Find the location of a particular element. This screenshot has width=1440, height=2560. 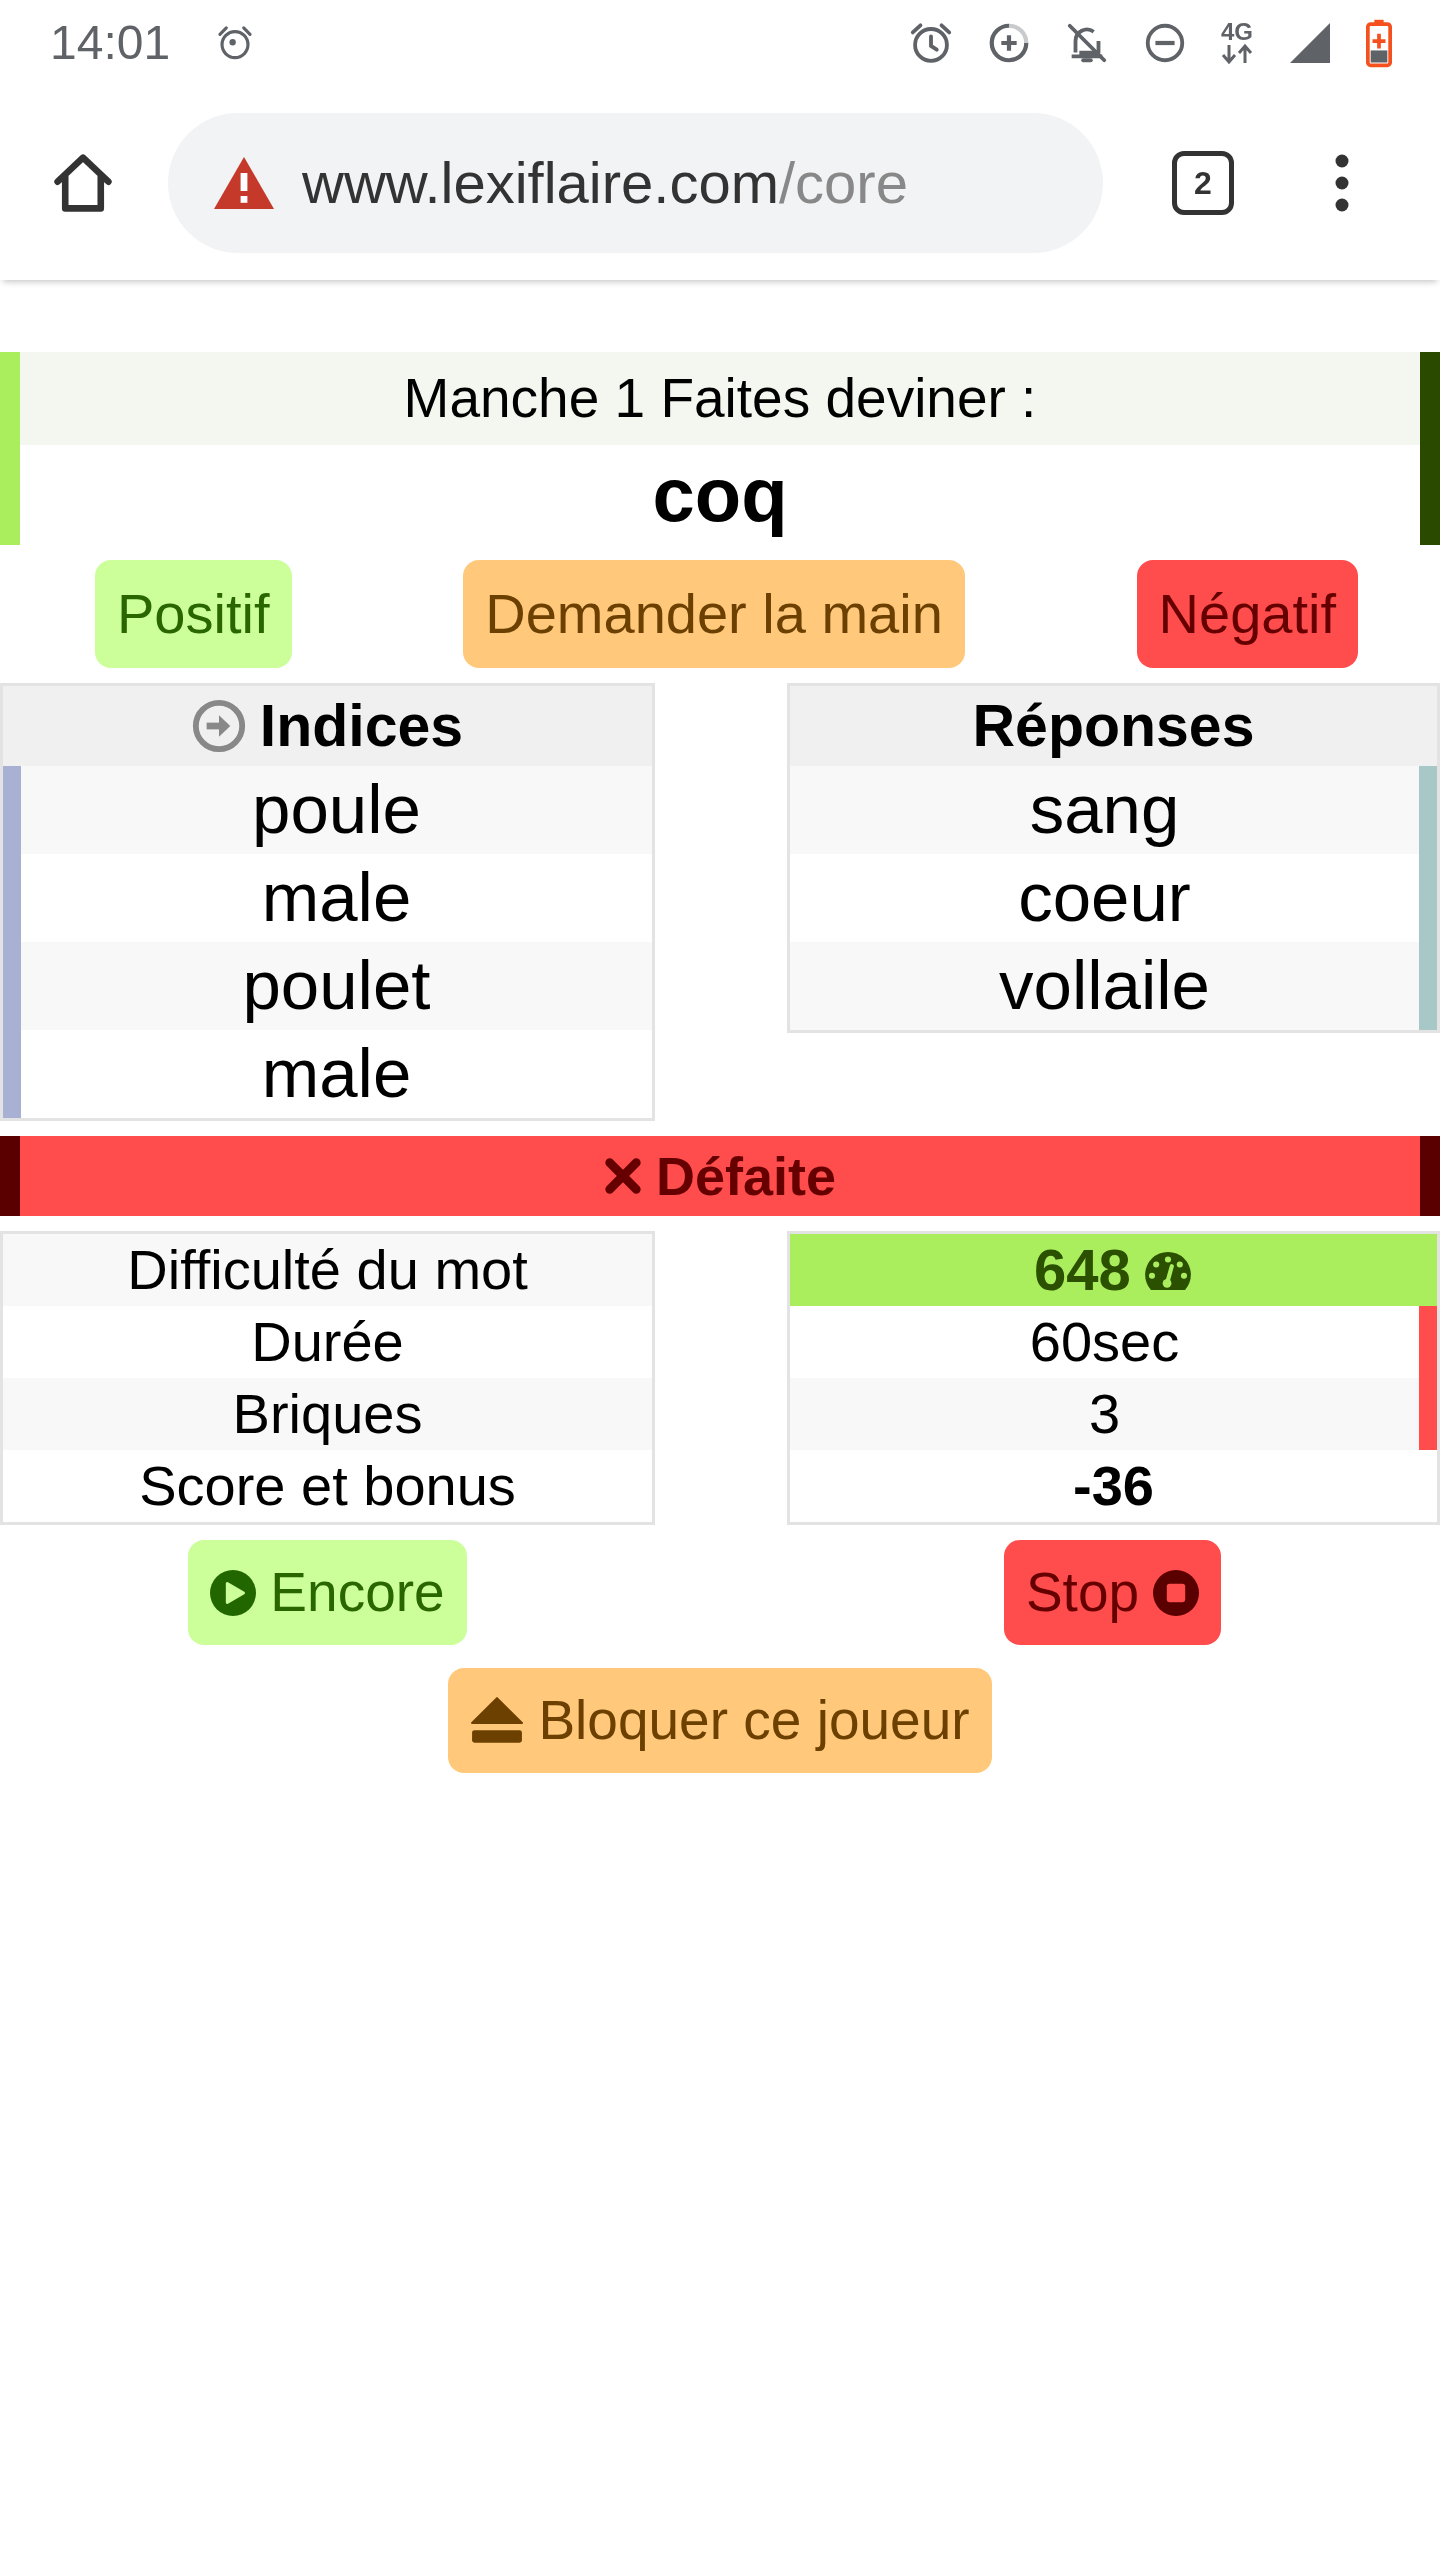

table-cell: poule is located at coordinates (327, 810).